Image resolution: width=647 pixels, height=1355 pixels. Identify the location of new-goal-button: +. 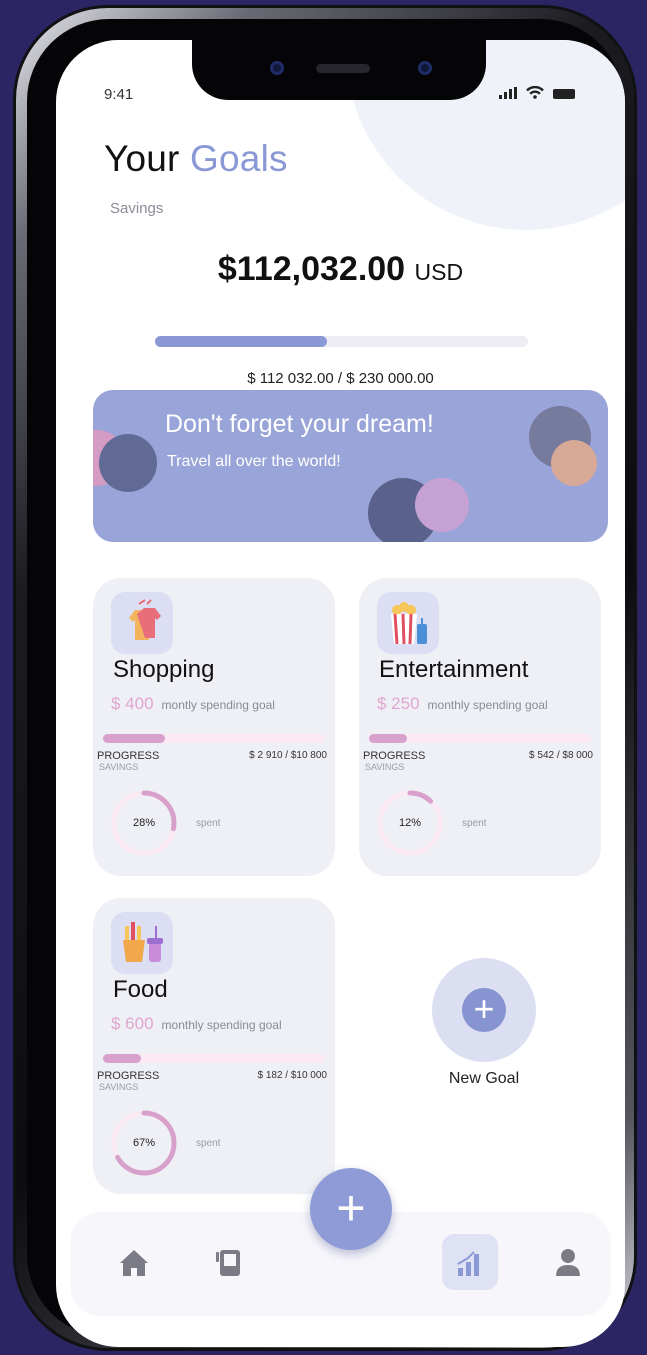
(484, 1010).